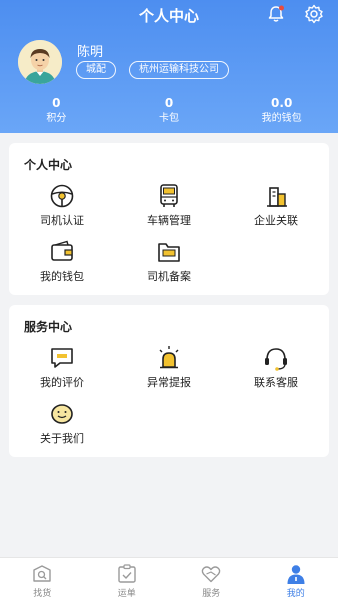 The height and width of the screenshot is (600, 338). What do you see at coordinates (62, 276) in the screenshot?
I see `my-wallet-label: 我的钱包` at bounding box center [62, 276].